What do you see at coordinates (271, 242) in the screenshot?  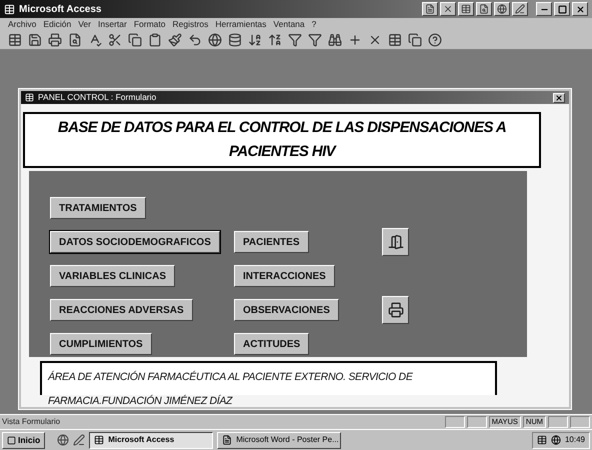 I see `form-button: PACIENTES` at bounding box center [271, 242].